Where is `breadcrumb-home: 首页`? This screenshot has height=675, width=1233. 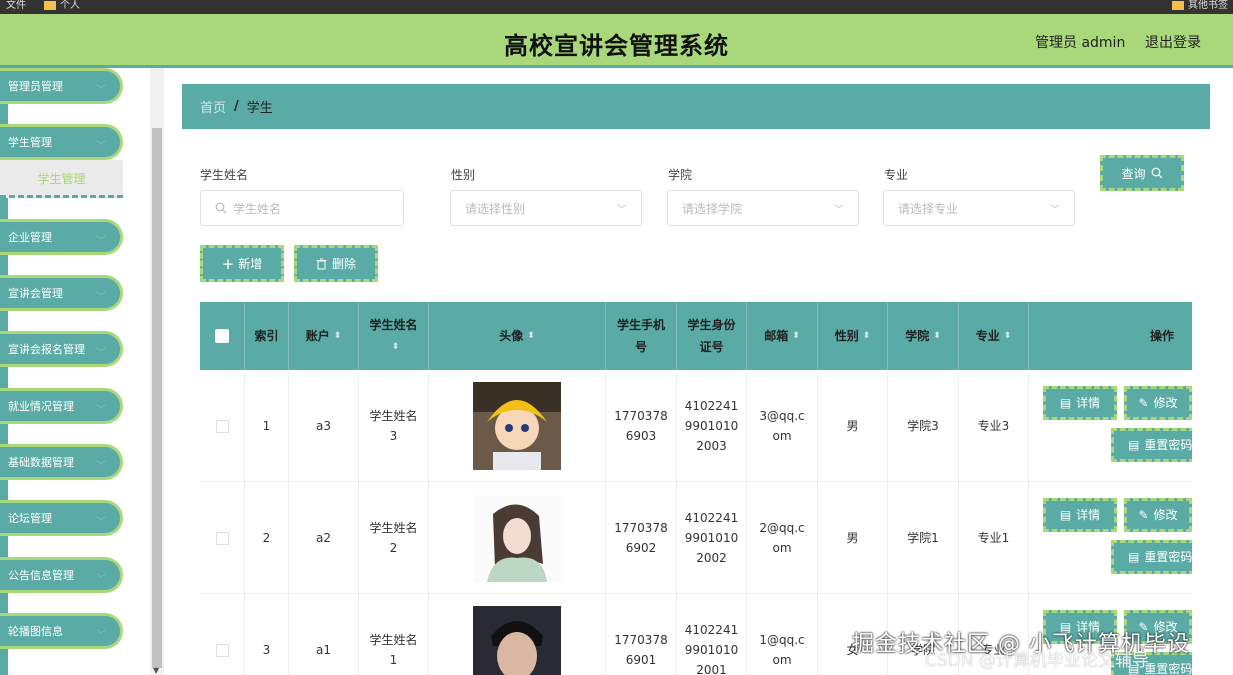 breadcrumb-home: 首页 is located at coordinates (213, 106).